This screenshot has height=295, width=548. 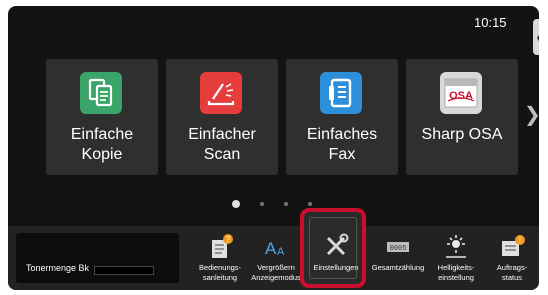 I want to click on svg-text: OSA, so click(x=461, y=96).